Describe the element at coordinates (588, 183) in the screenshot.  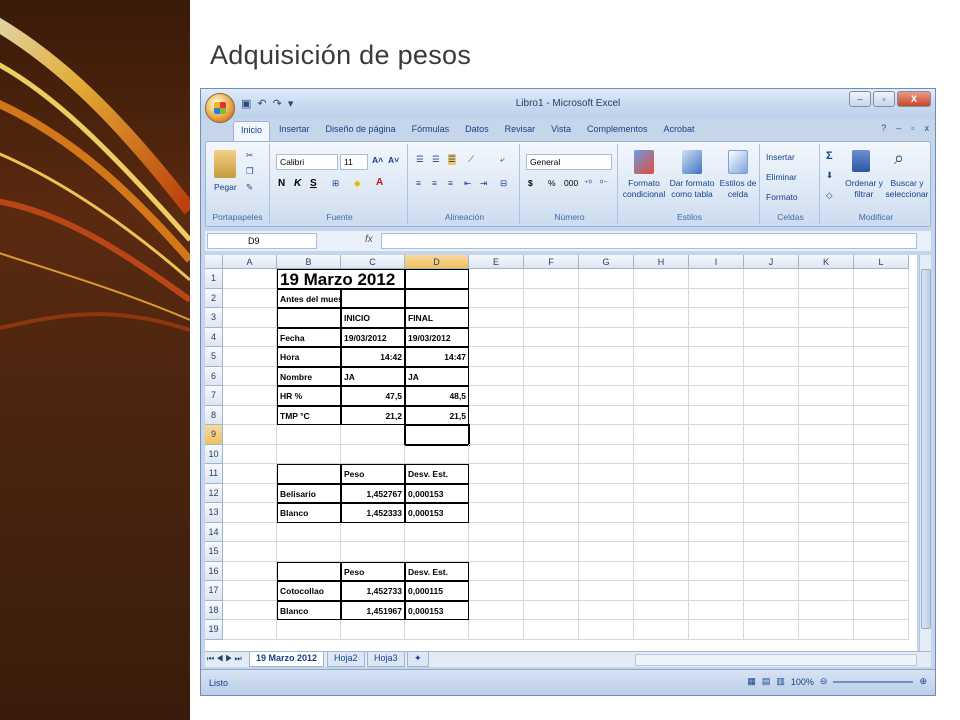
I see `increase-decimal-icon: ⁺⁰` at that location.